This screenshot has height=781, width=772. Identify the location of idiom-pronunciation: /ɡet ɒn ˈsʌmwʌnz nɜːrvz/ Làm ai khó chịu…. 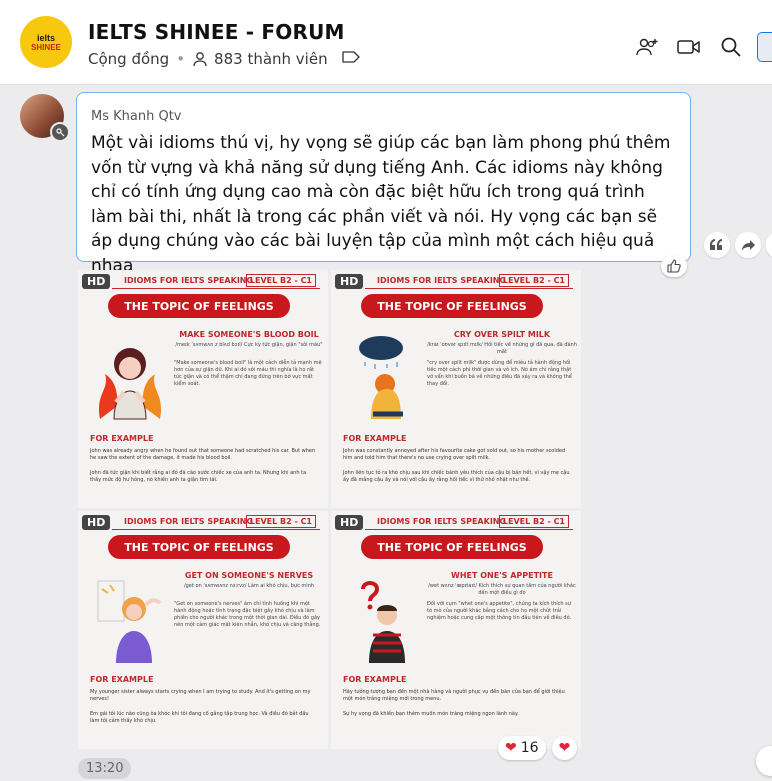
(249, 586).